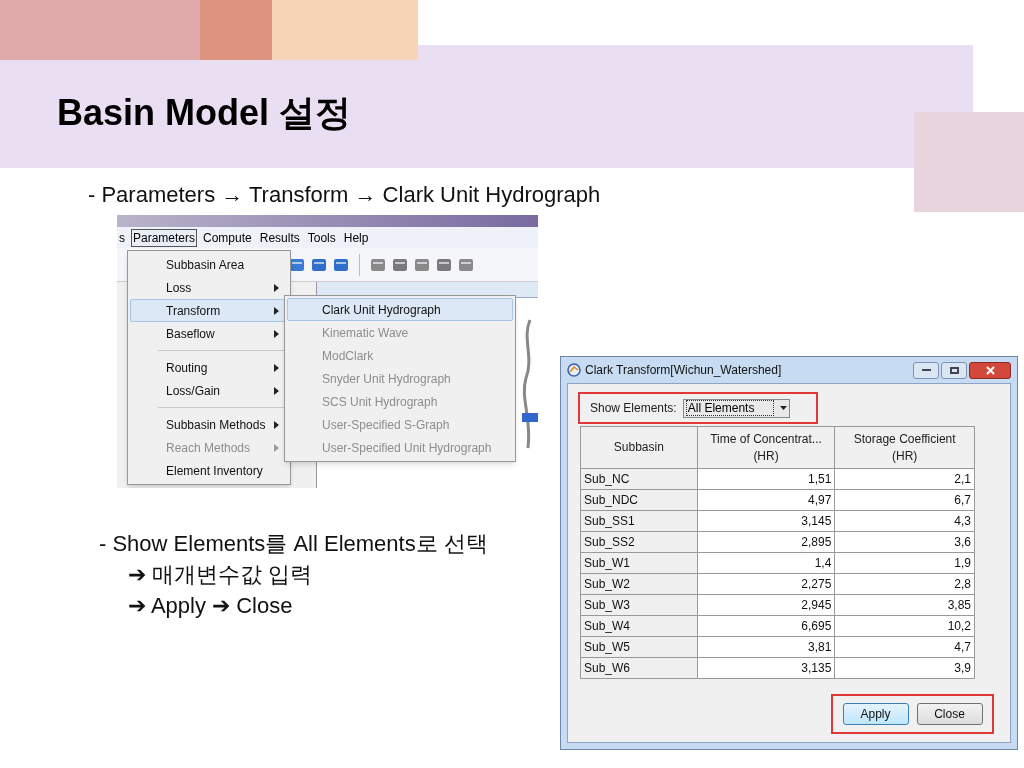 This screenshot has width=1024, height=768. What do you see at coordinates (633, 408) in the screenshot?
I see `field-label: Show Elements:` at bounding box center [633, 408].